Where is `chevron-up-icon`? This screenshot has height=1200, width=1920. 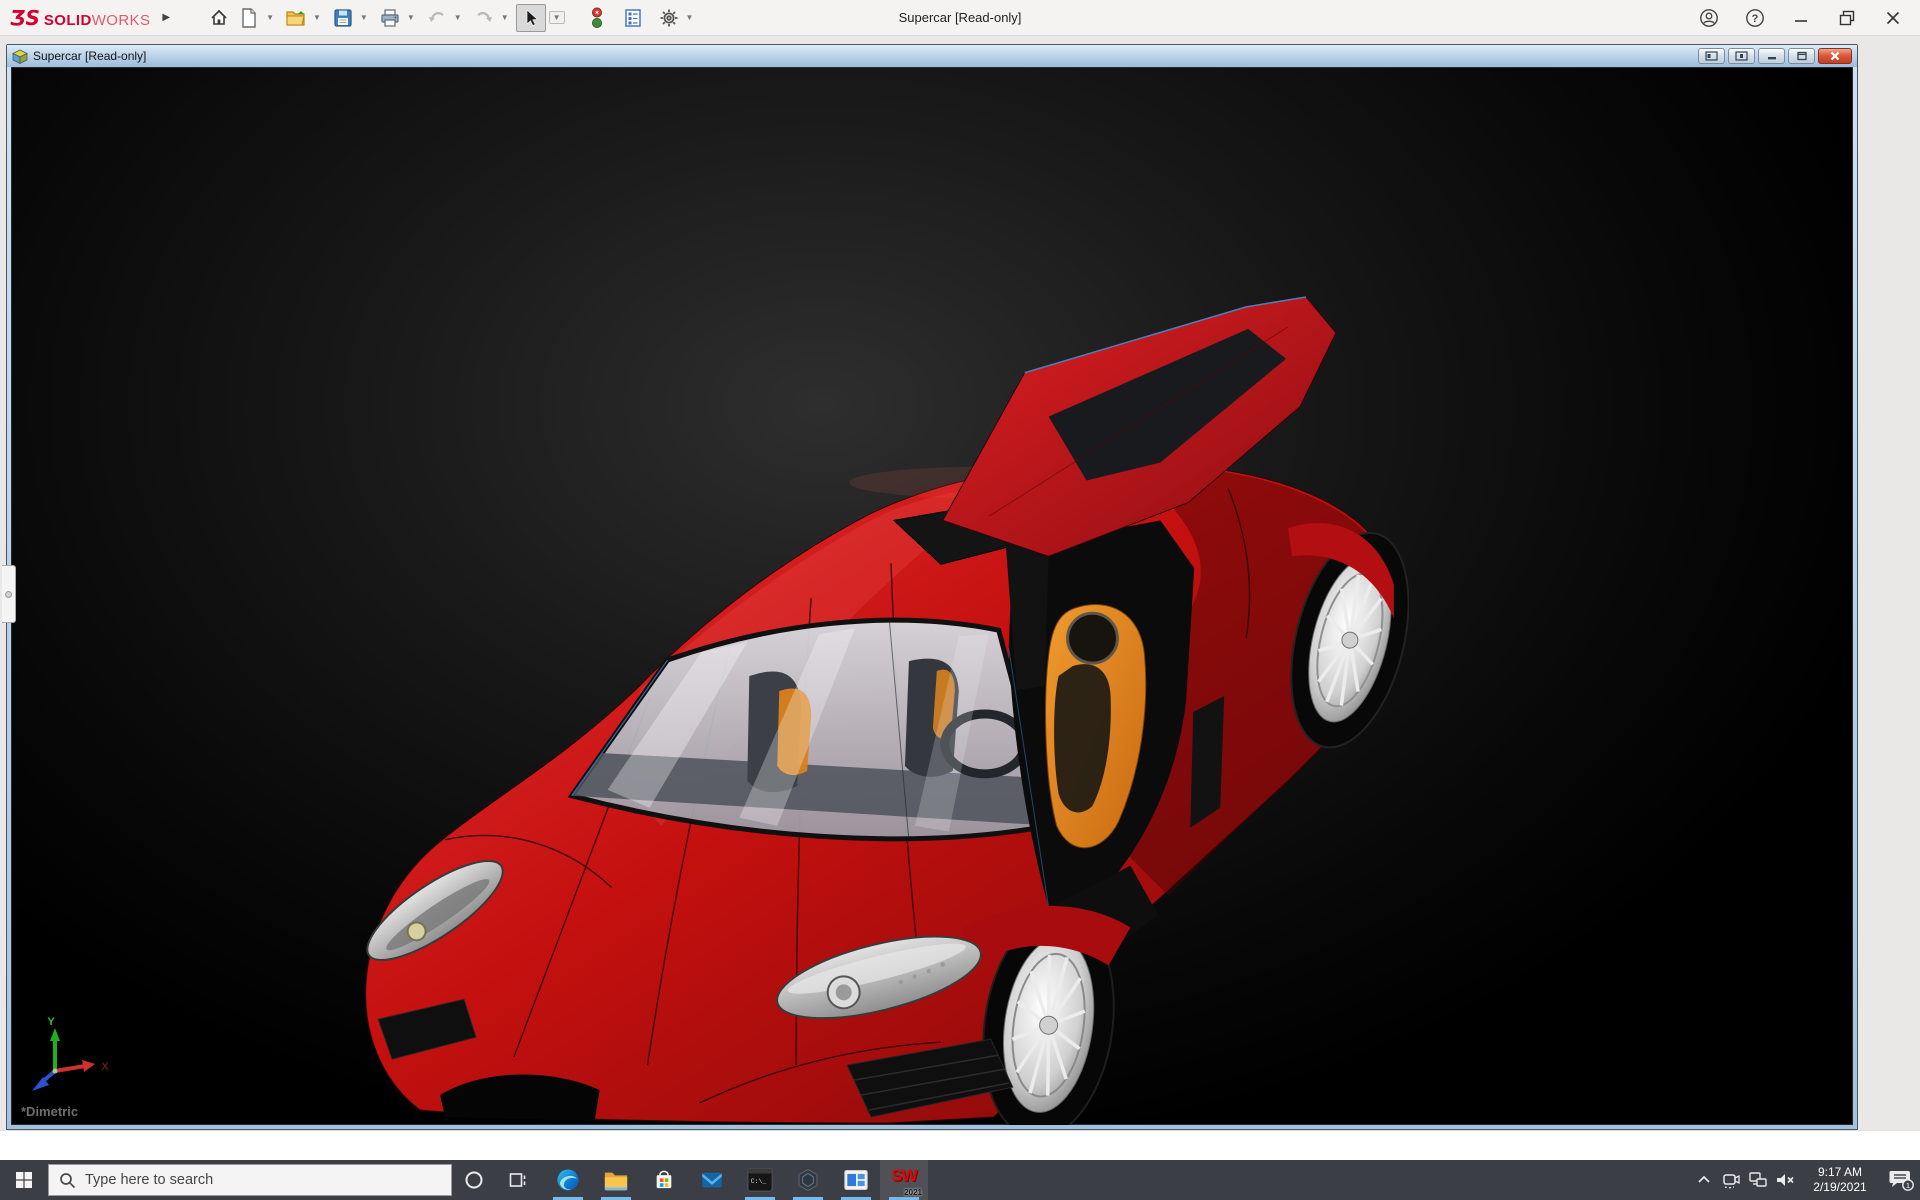
chevron-up-icon is located at coordinates (1703, 1179).